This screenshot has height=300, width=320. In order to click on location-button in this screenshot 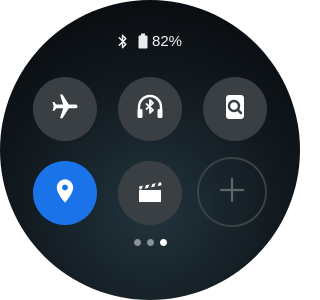, I will do `click(65, 193)`.